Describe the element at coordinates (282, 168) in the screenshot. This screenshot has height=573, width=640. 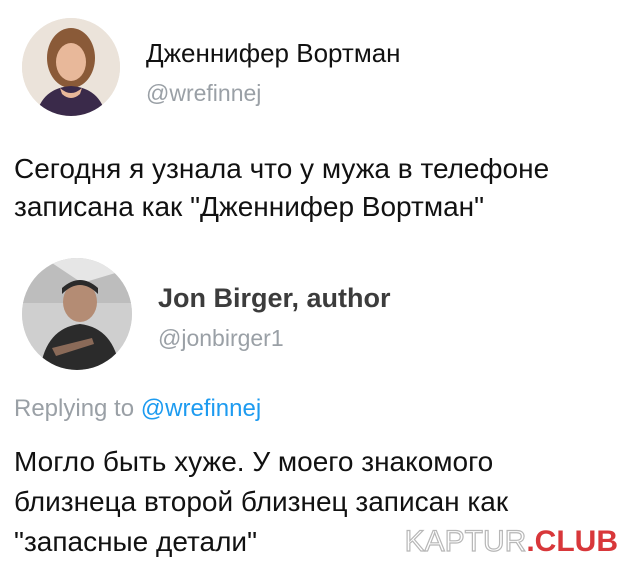
I see `tweet-text-line: Сегодня я узнала что у мужа в телефоне` at that location.